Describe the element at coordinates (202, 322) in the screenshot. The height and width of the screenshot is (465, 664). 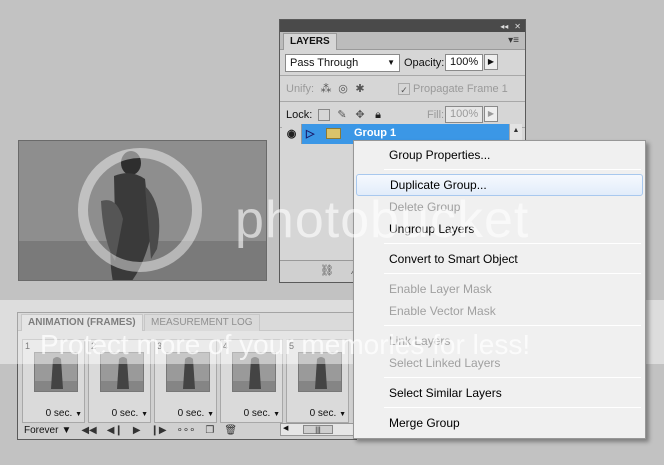
I see `tab-measurement-log: MEASUREMENT LOG` at that location.